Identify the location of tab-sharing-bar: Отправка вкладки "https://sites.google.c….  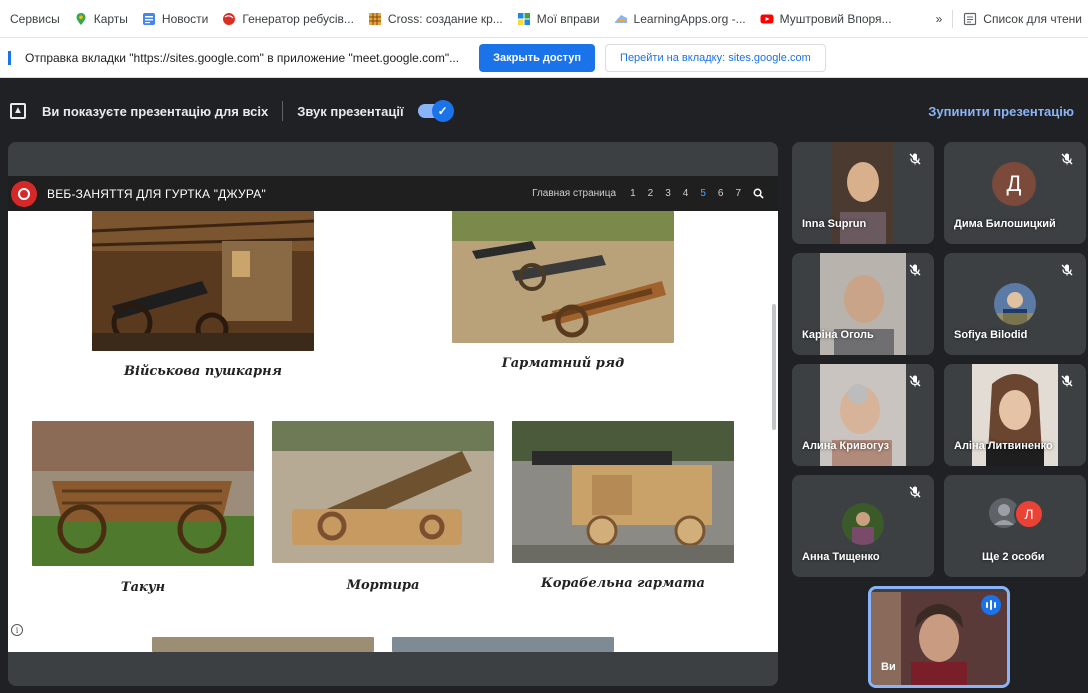
(544, 58).